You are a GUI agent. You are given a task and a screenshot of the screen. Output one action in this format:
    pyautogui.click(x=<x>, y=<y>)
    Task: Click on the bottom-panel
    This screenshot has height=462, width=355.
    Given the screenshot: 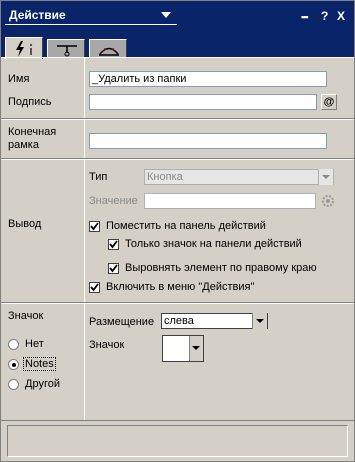 What is the action you would take?
    pyautogui.click(x=177, y=441)
    